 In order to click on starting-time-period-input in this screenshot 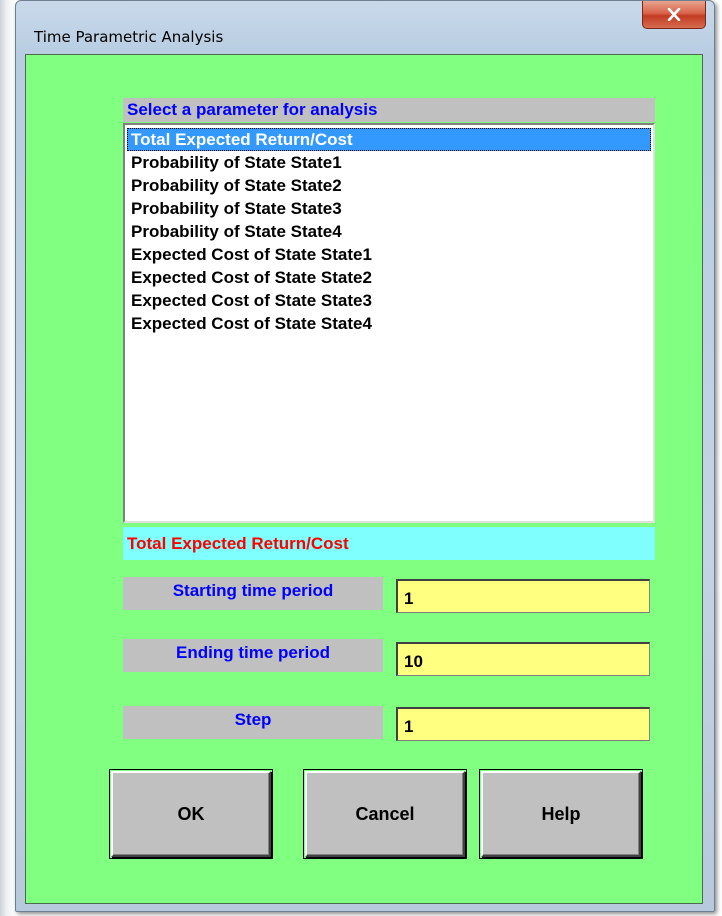, I will do `click(523, 596)`.